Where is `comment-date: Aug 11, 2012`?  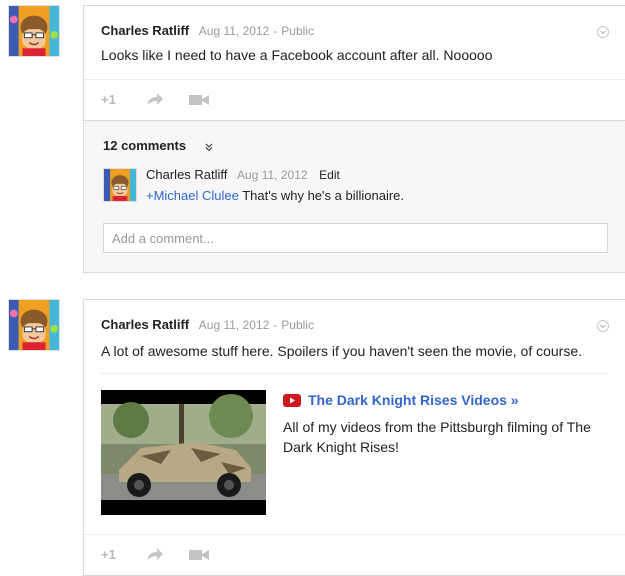
comment-date: Aug 11, 2012 is located at coordinates (272, 175).